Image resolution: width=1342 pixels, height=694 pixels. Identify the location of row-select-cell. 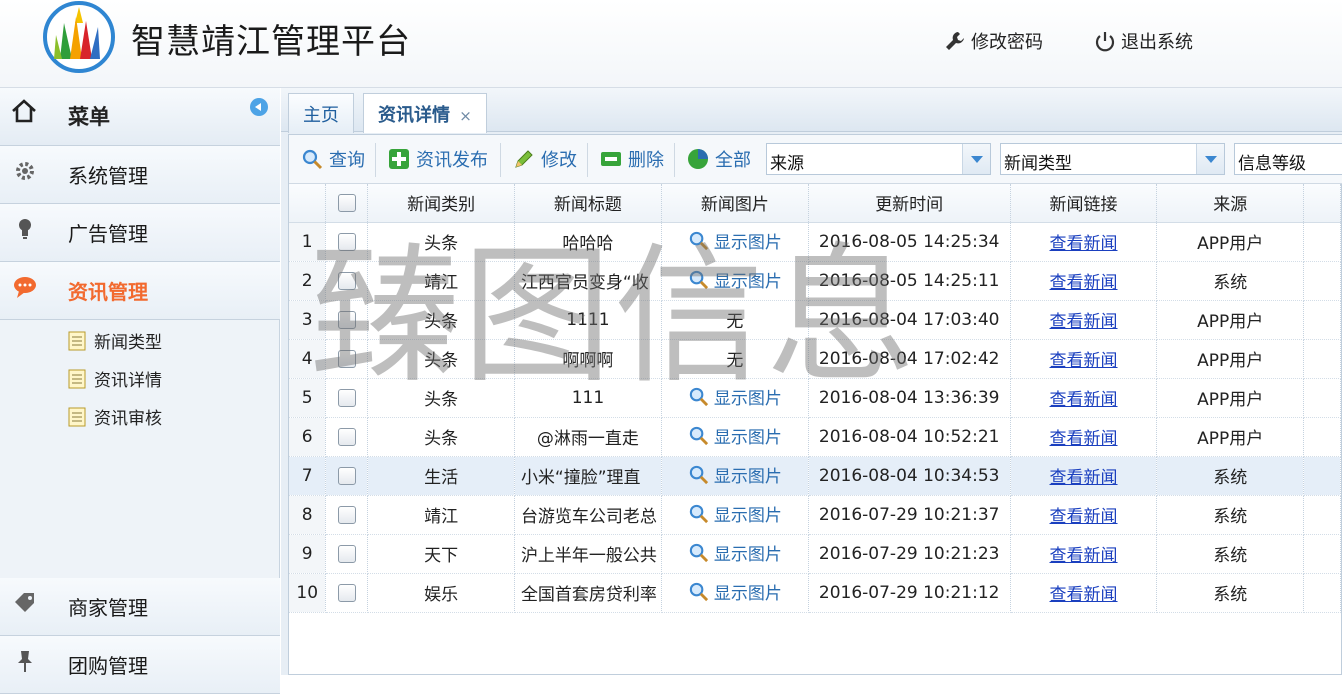
(347, 242).